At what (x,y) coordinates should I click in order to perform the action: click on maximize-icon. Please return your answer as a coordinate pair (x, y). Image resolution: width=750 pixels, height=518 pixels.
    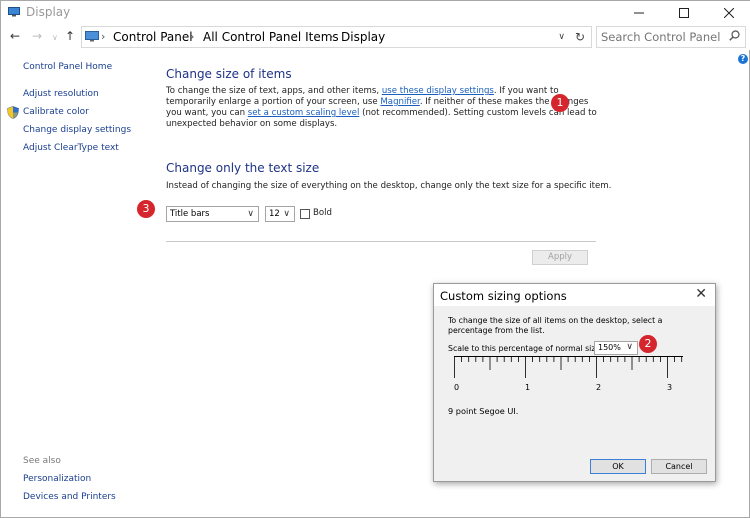
    Looking at the image, I should click on (683, 12).